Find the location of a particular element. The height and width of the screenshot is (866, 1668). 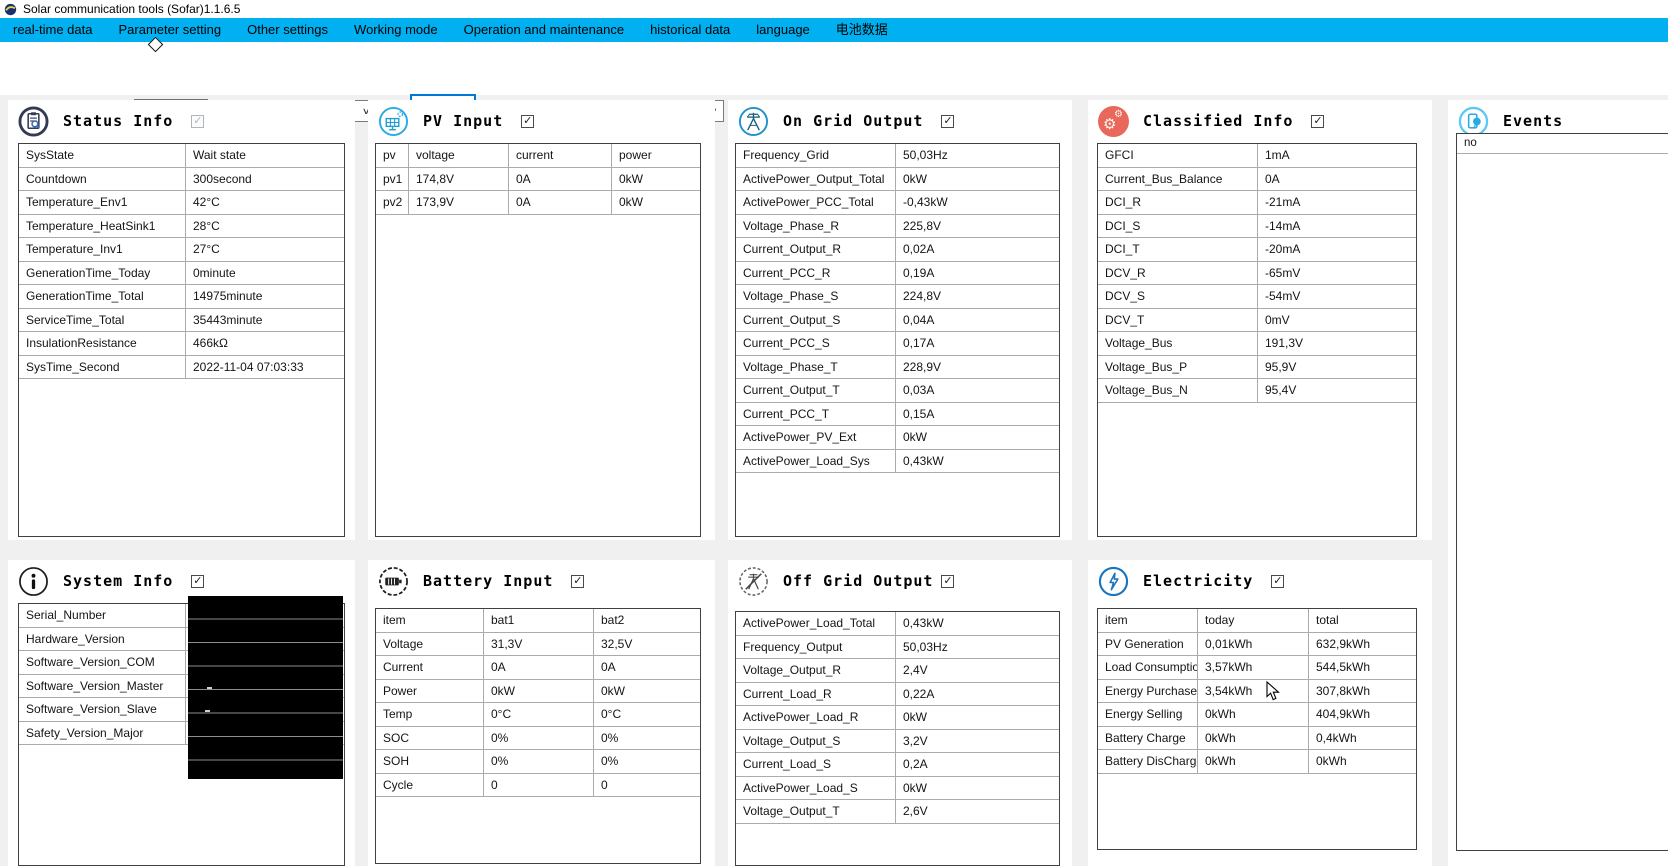

pv-input-title: PV Input is located at coordinates (463, 121).